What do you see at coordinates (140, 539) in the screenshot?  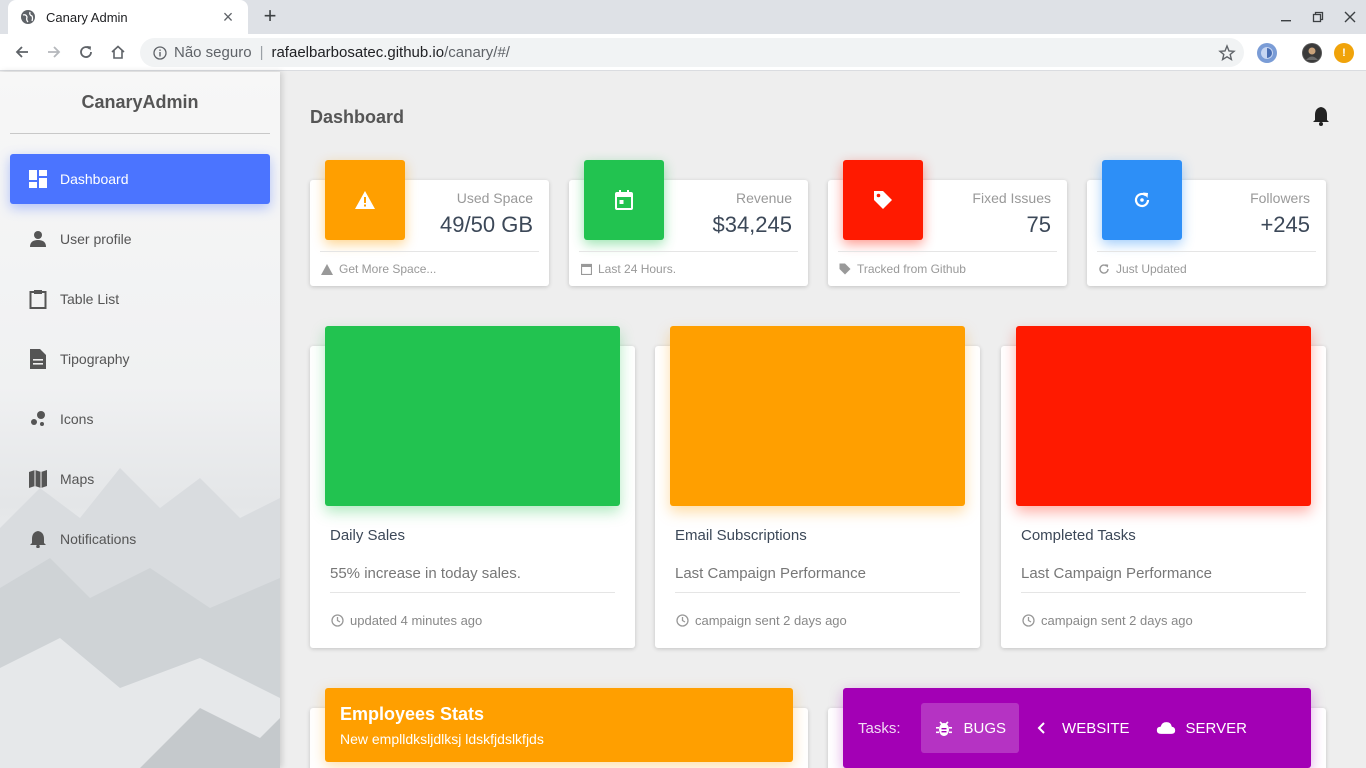 I see `sidebar-item-notifications: Notifications` at bounding box center [140, 539].